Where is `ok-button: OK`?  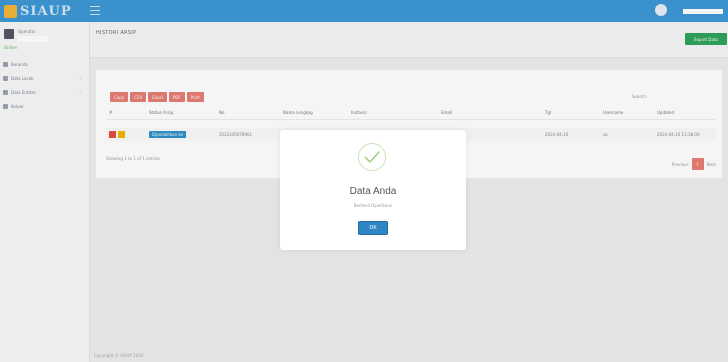
ok-button: OK is located at coordinates (373, 228).